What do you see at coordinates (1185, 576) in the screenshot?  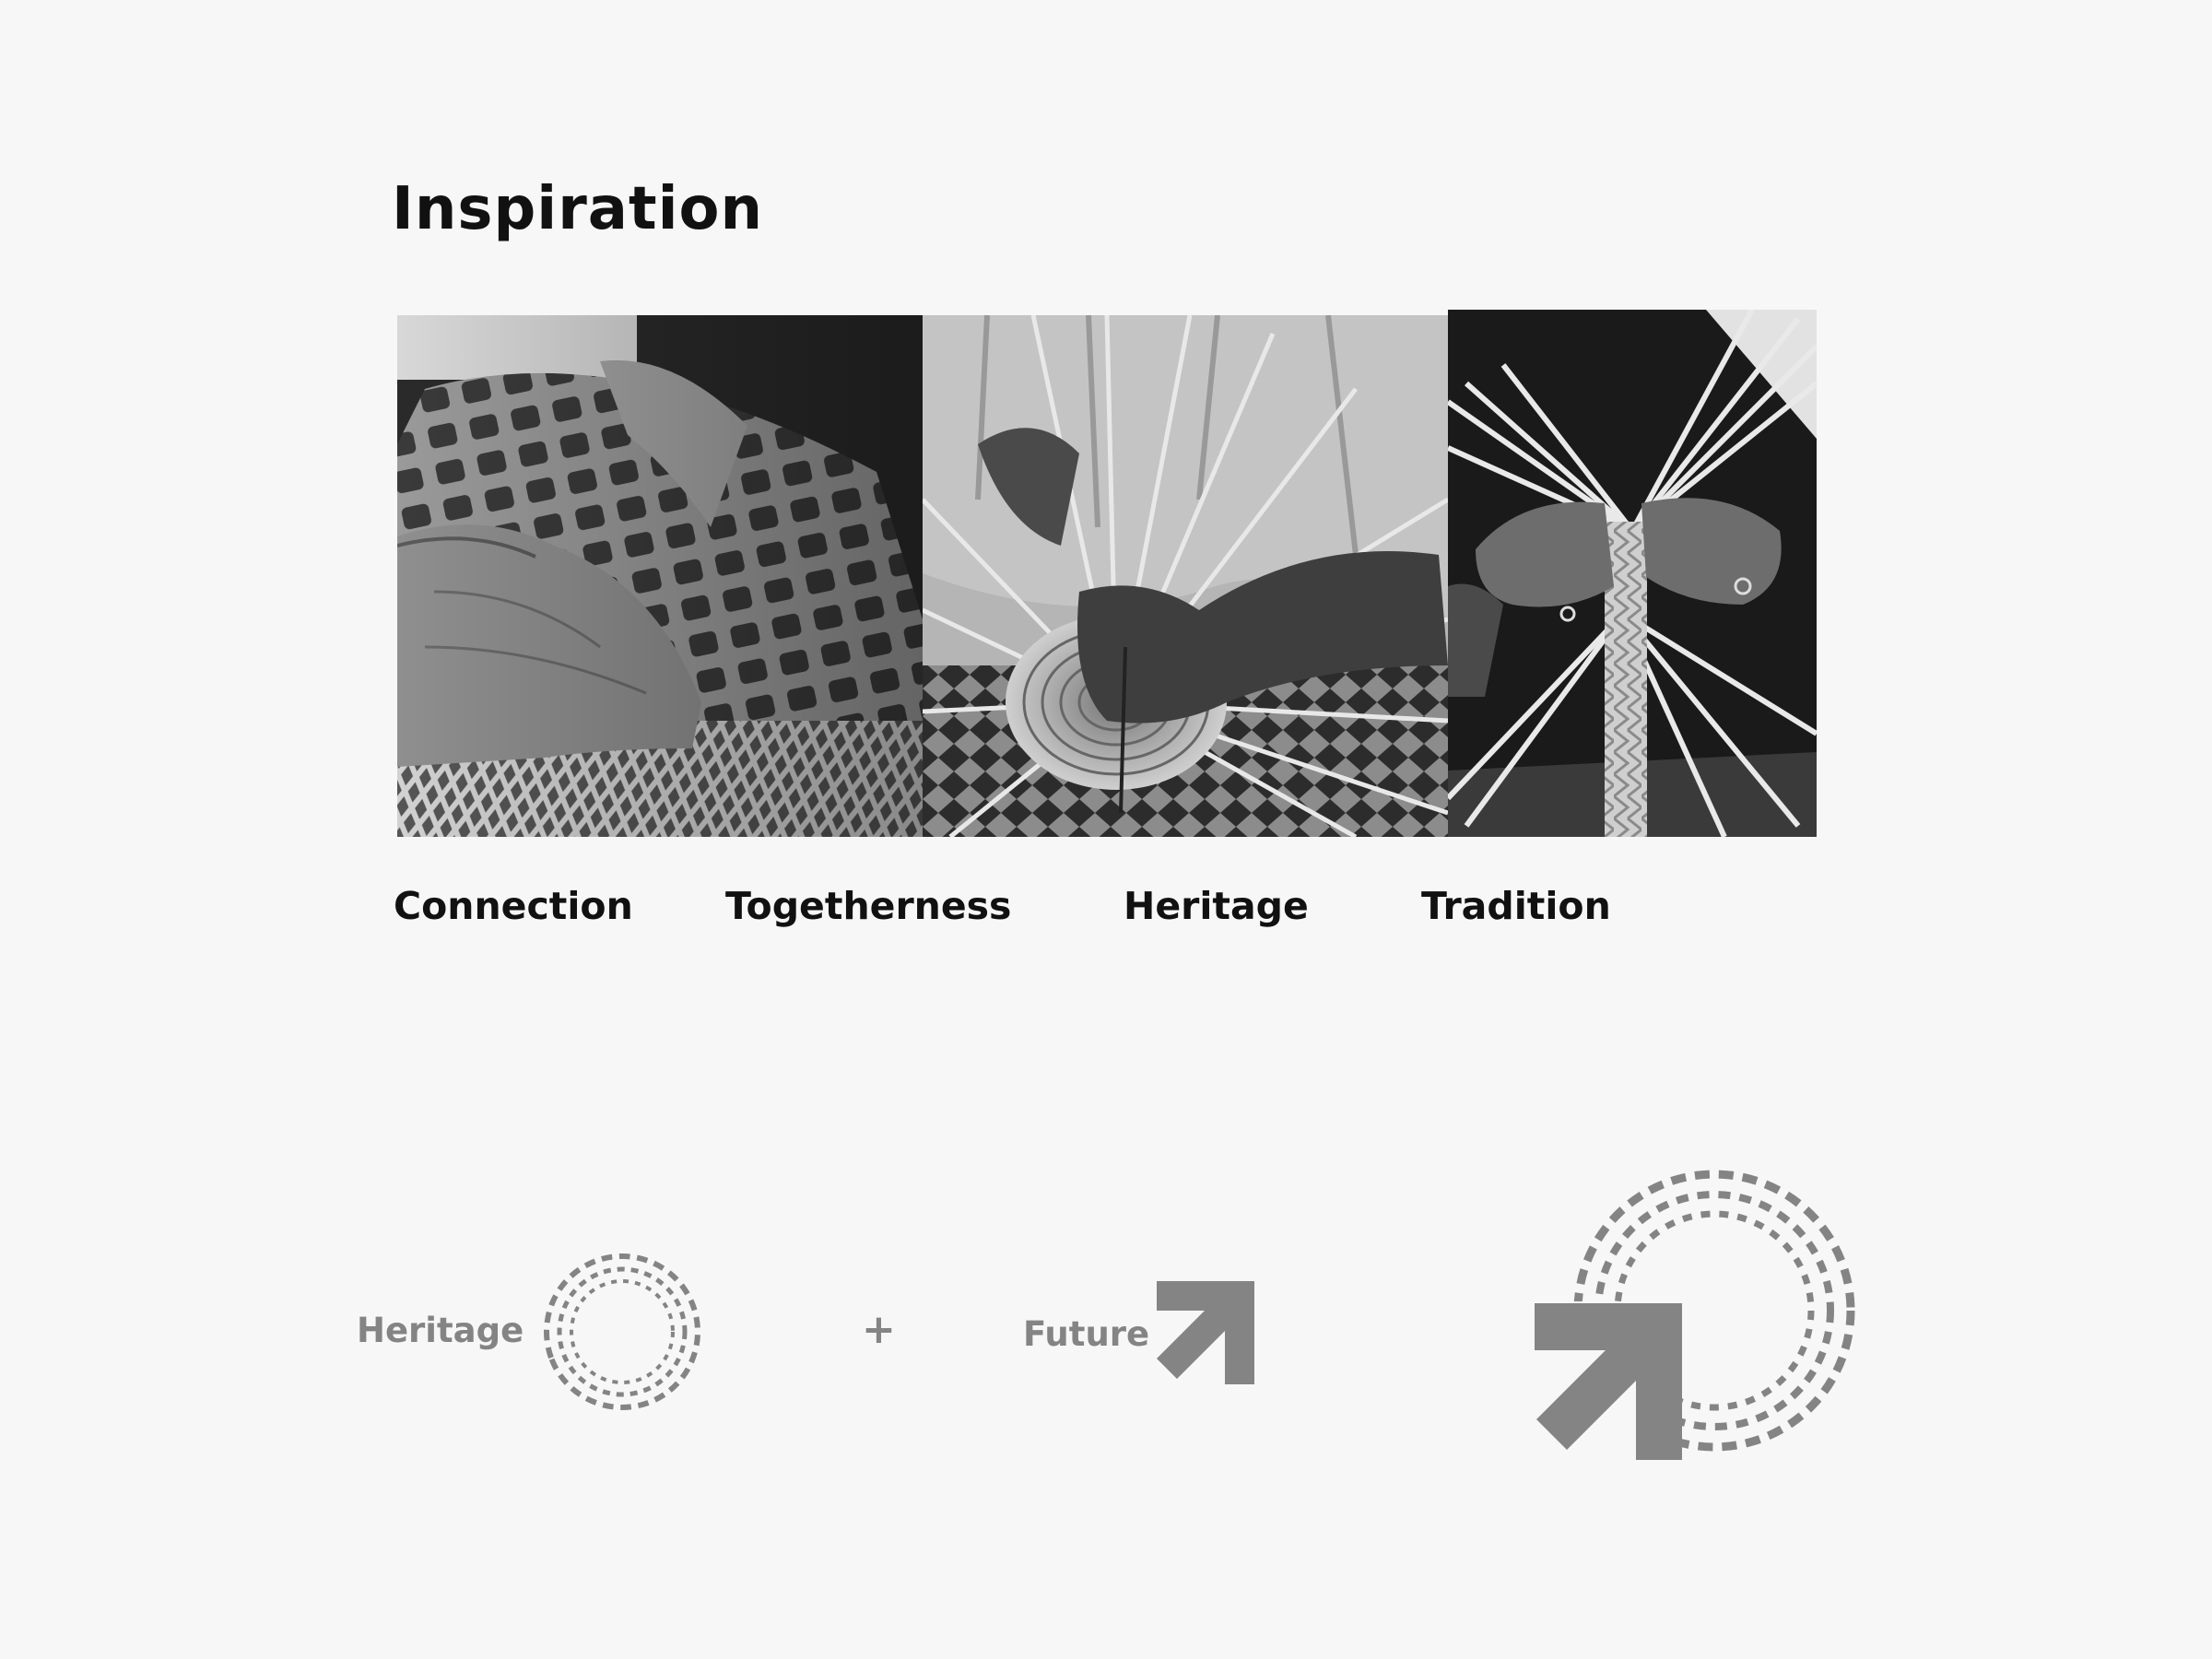 I see `circular-basket-weaving-photo` at bounding box center [1185, 576].